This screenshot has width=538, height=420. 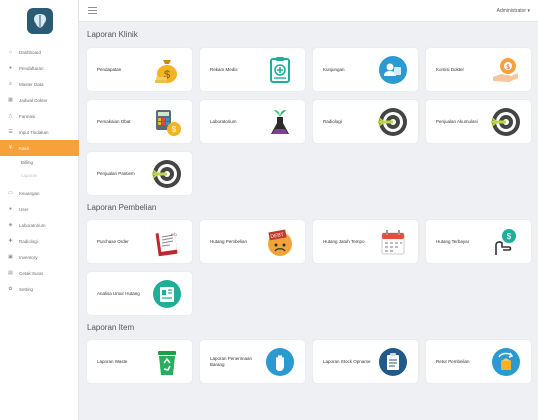 What do you see at coordinates (10, 51) in the screenshot?
I see `home-icon: ⌂` at bounding box center [10, 51].